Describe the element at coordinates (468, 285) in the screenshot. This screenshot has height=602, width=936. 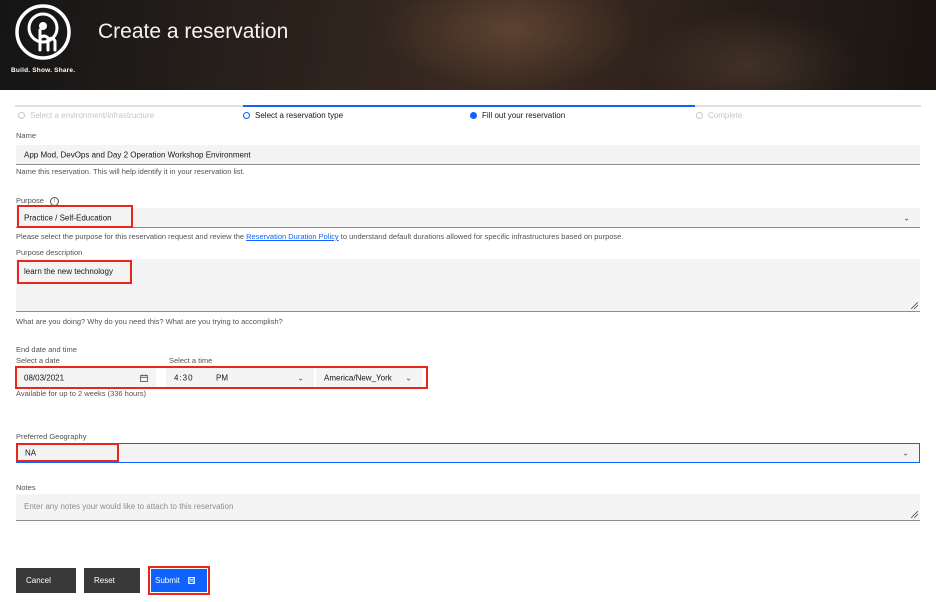
I see `purpose-description-textarea: learn the new technology` at that location.